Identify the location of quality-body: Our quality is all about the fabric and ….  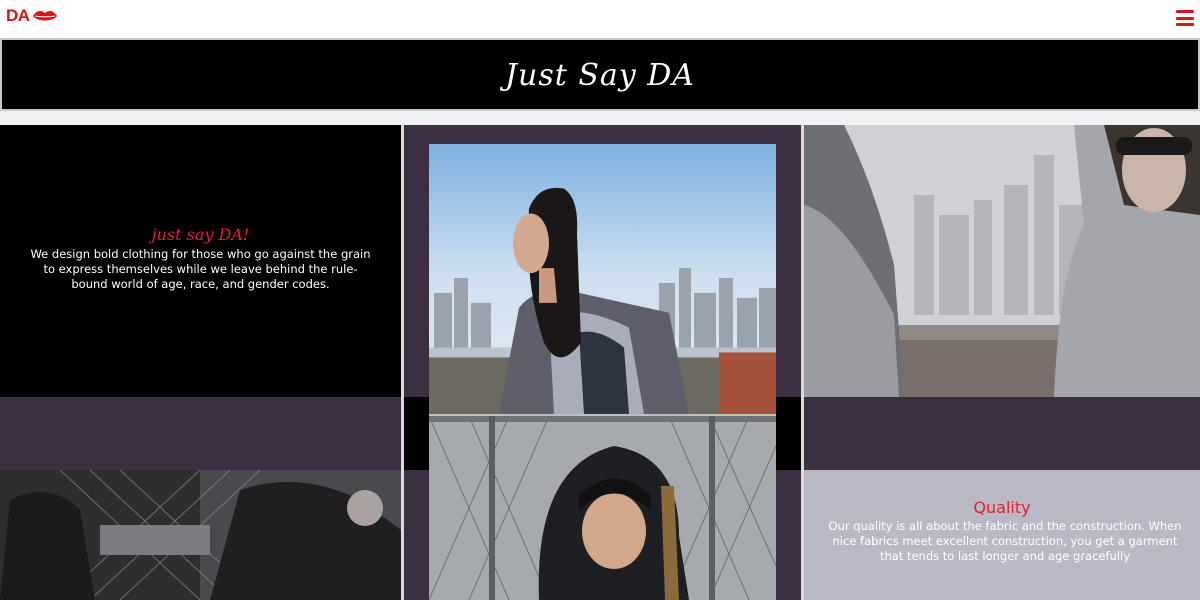
(1005, 541).